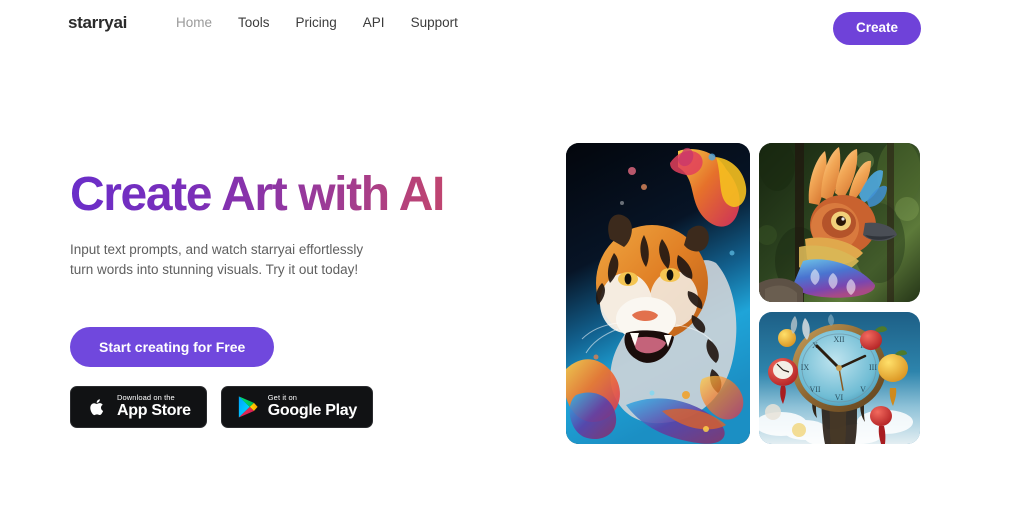 The image size is (1024, 510). I want to click on nav-item-pricing: Pricing, so click(316, 22).